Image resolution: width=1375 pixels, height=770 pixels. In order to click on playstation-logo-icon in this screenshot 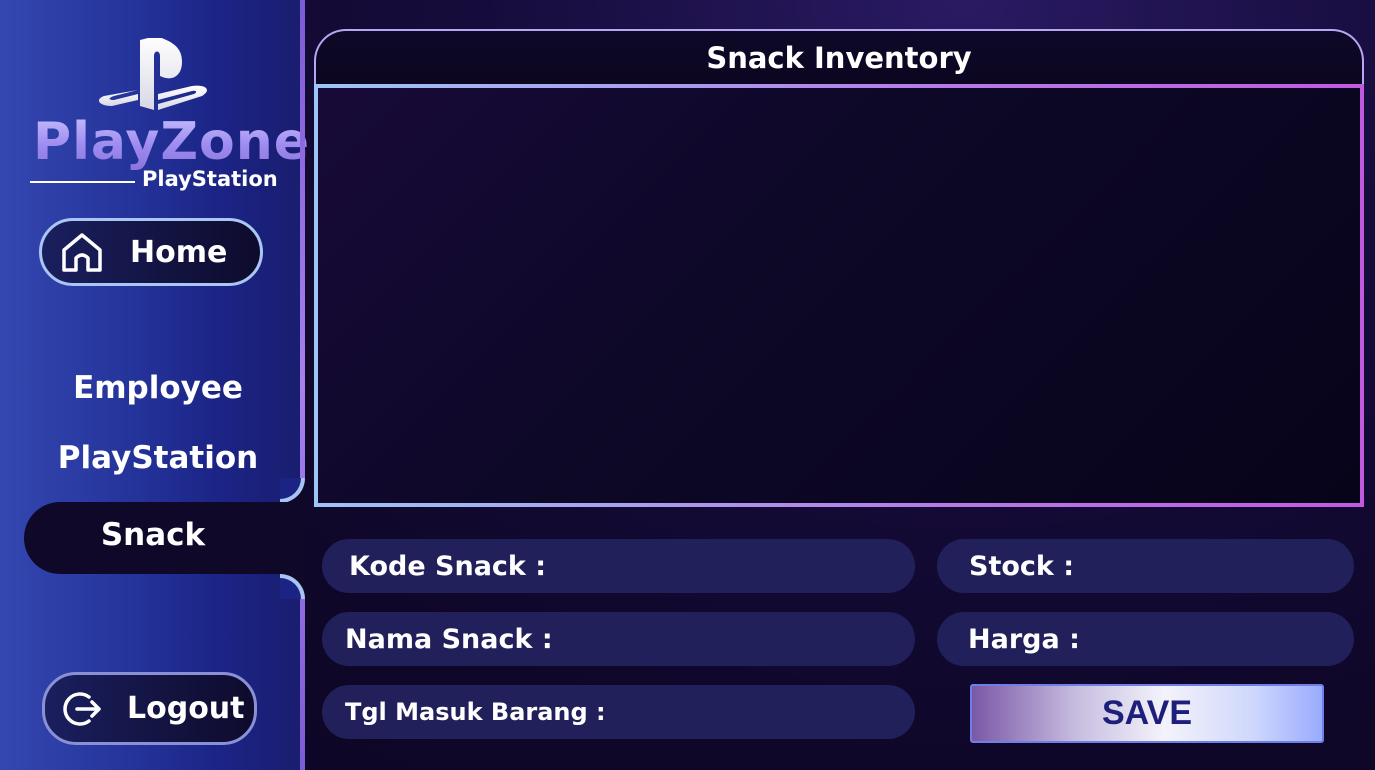, I will do `click(152, 74)`.